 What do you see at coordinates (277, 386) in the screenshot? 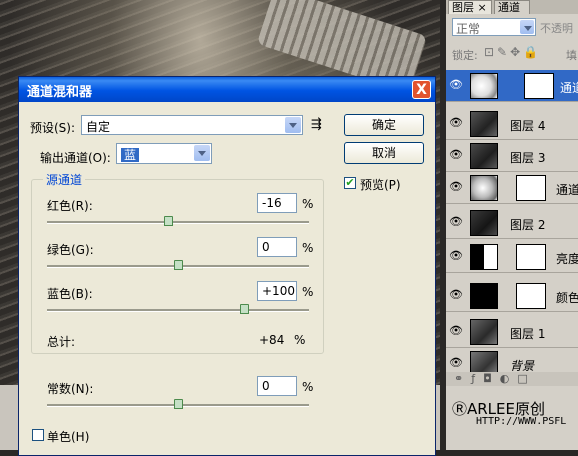
I see `constant-input: 0` at bounding box center [277, 386].